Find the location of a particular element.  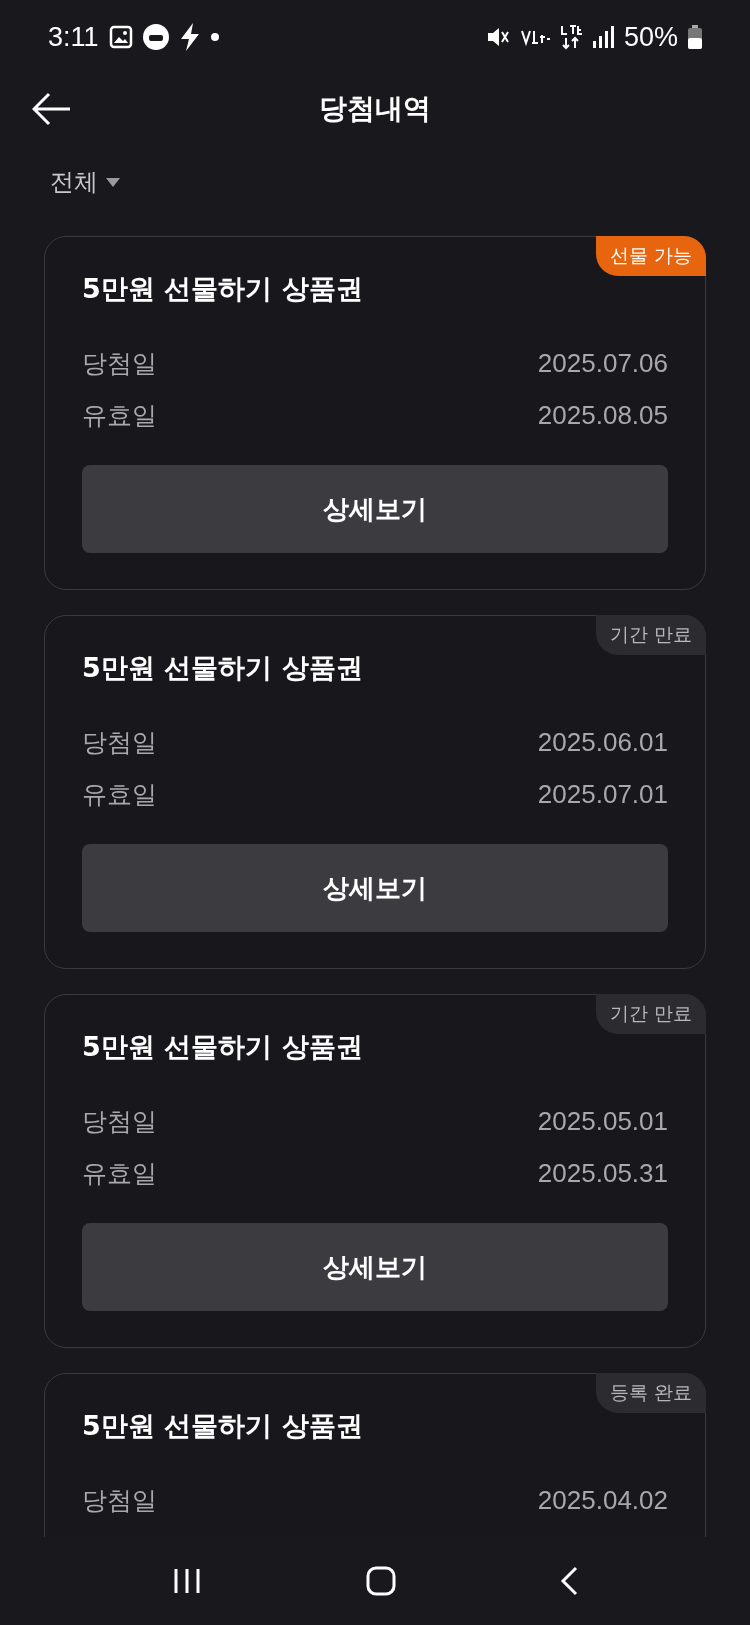

battery-percent: 50% is located at coordinates (650, 37).